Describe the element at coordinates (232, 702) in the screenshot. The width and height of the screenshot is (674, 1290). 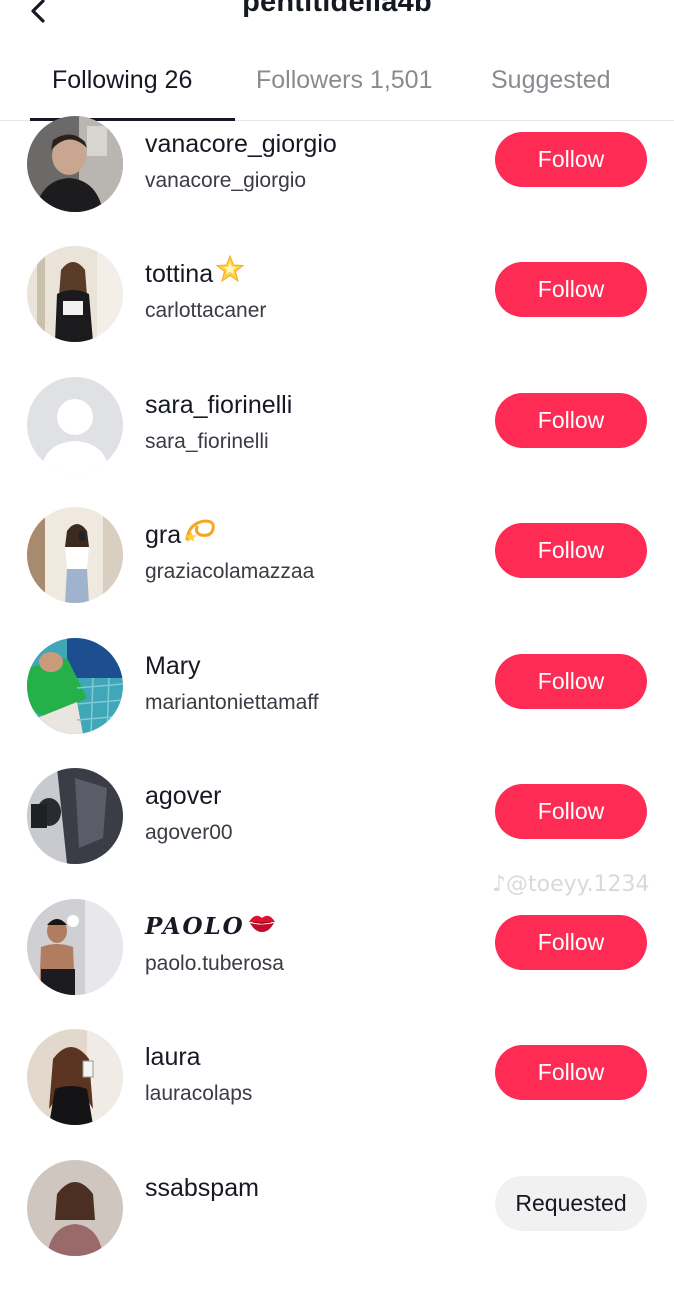
I see `user-handle: mariantoniettamaff` at that location.